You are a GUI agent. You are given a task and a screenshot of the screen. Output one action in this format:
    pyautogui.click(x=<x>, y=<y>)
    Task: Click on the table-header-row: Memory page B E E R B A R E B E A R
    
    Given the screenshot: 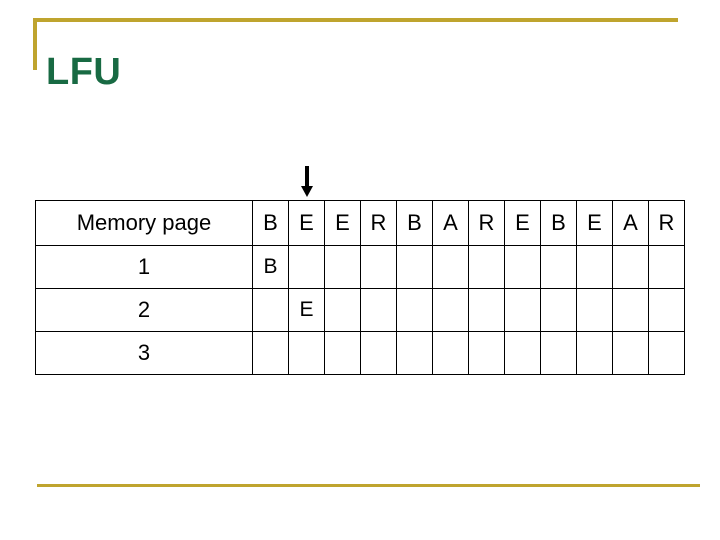 What is the action you would take?
    pyautogui.click(x=360, y=223)
    